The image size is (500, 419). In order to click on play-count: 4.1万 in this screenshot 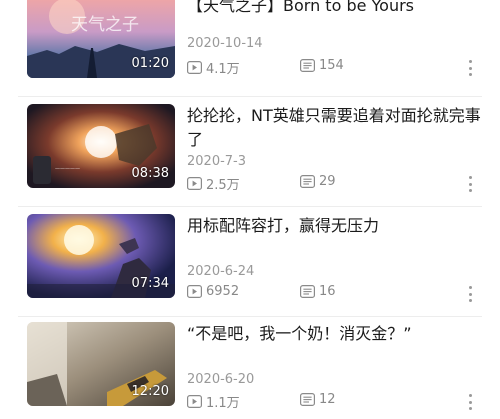, I will do `click(213, 67)`.